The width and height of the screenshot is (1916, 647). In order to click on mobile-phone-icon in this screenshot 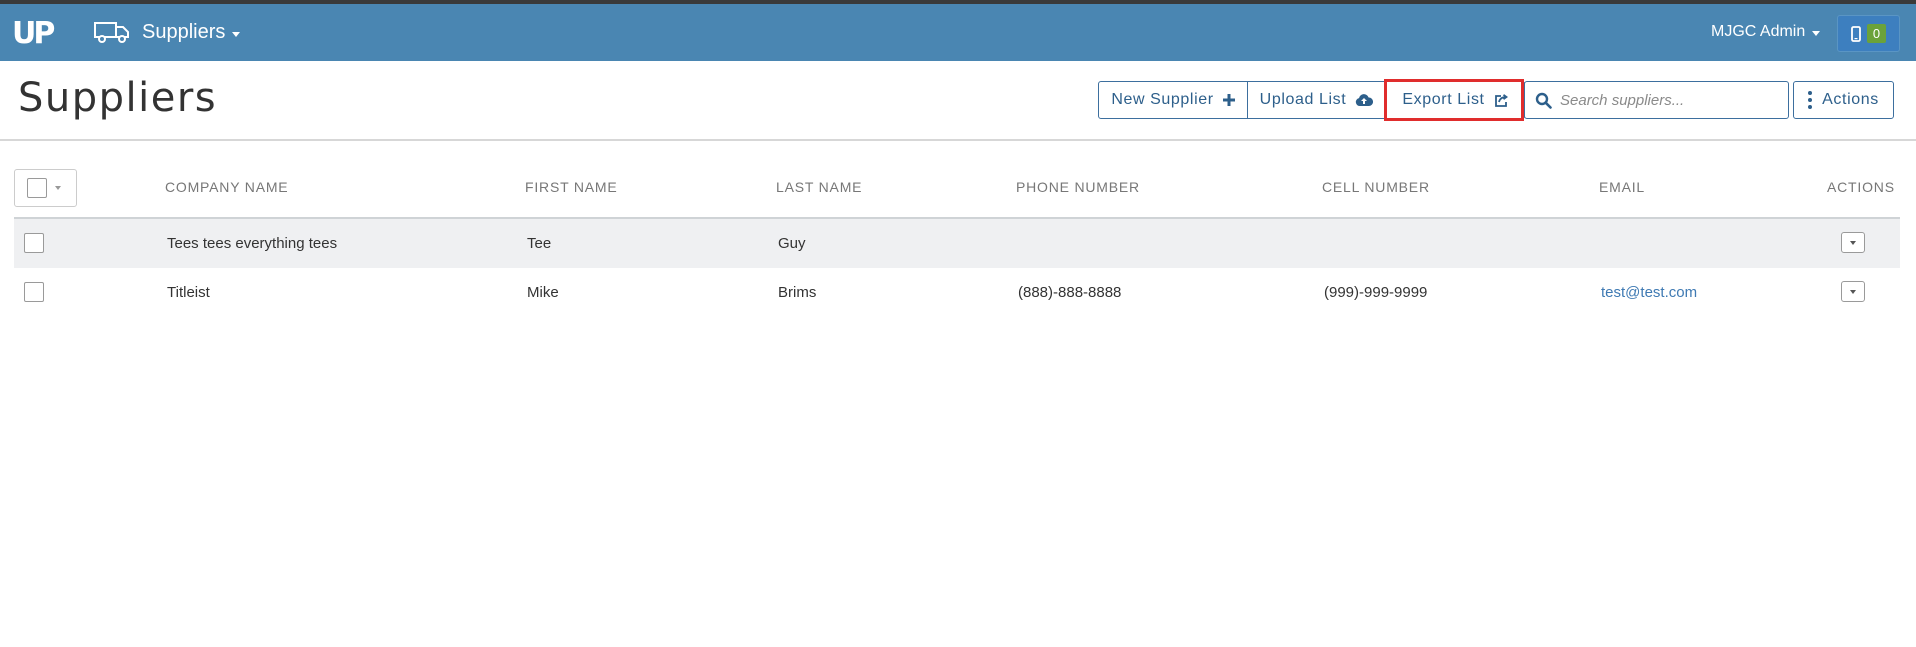, I will do `click(1855, 33)`.